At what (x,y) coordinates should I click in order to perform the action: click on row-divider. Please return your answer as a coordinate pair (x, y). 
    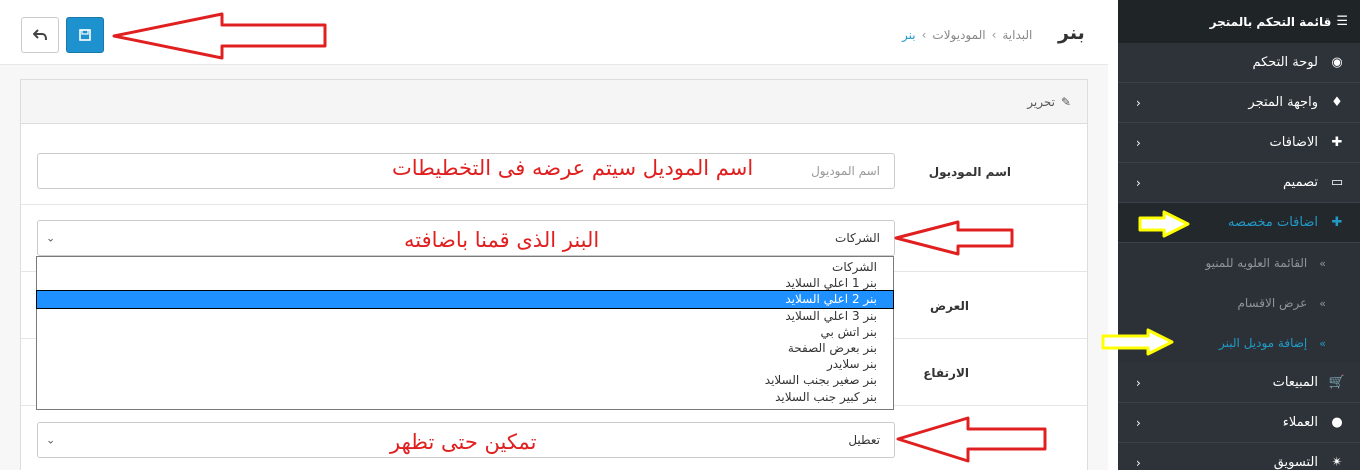
    Looking at the image, I should click on (554, 204).